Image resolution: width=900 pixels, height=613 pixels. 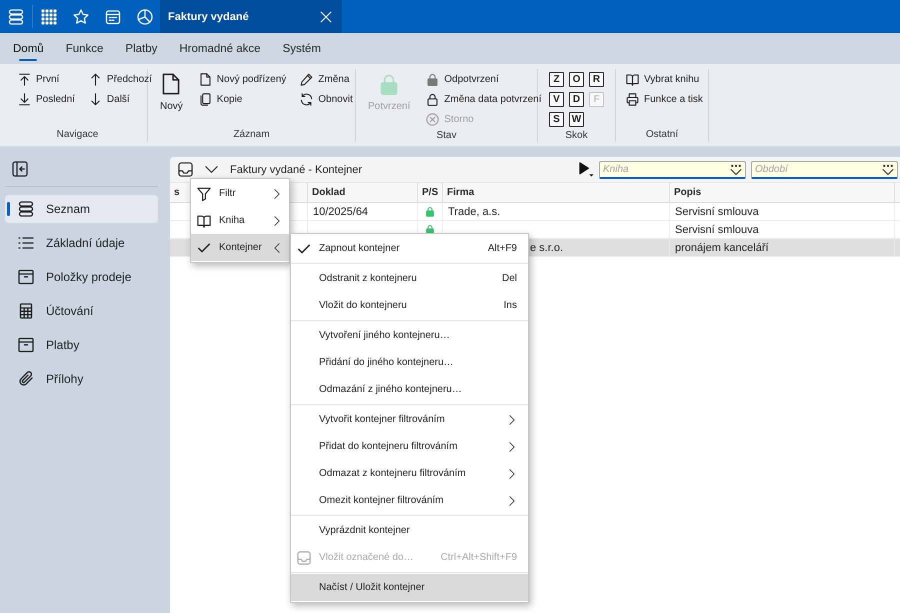 What do you see at coordinates (242, 99) in the screenshot?
I see `ribbon-button: Kopie` at bounding box center [242, 99].